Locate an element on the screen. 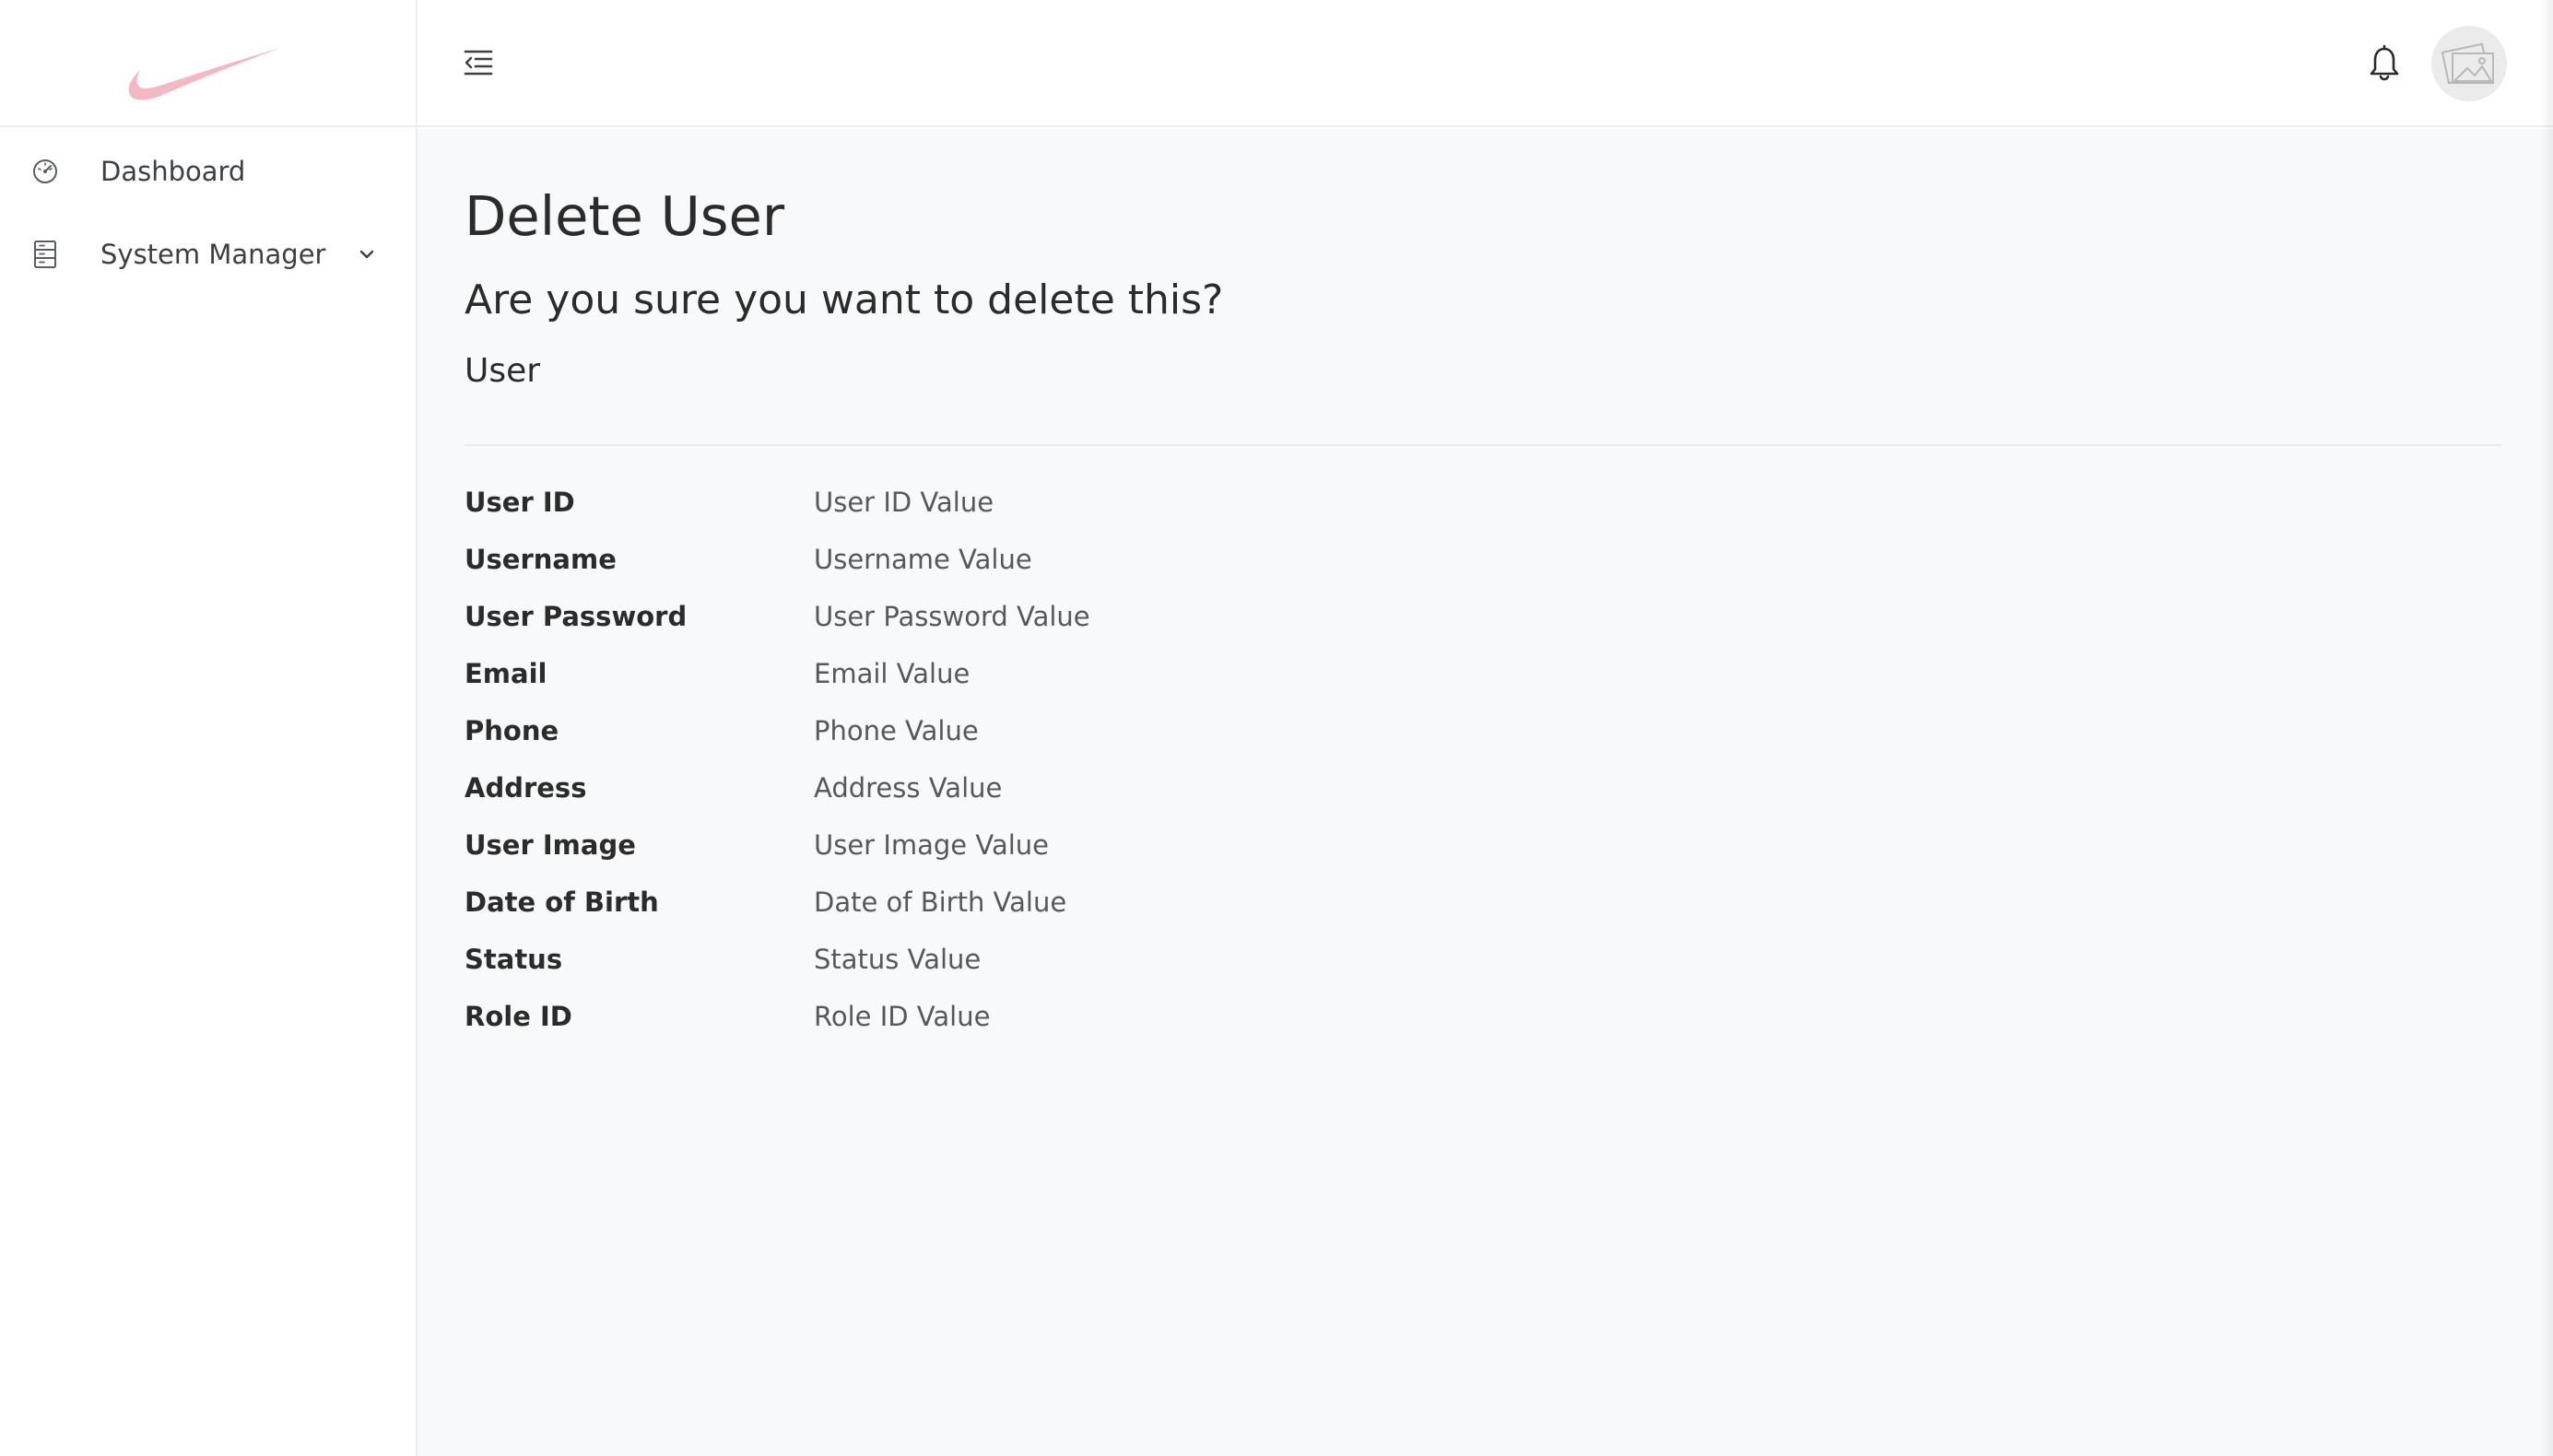  detail-value: Role ID Value is located at coordinates (902, 1016).